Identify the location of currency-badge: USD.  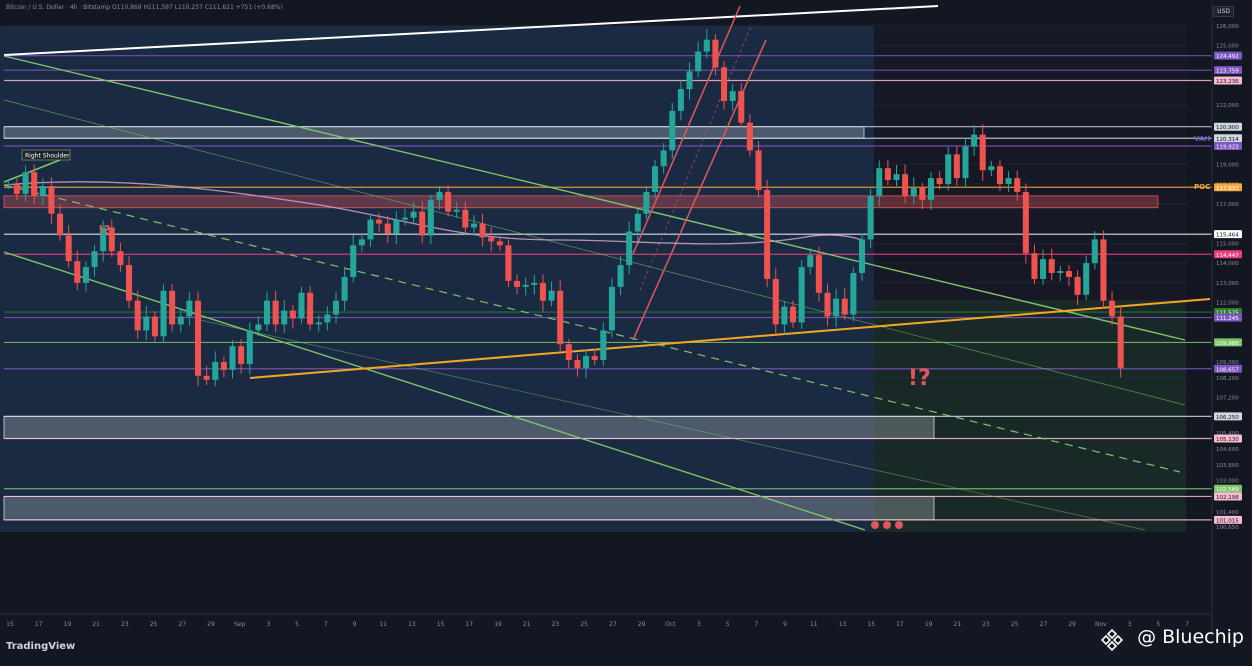
(1223, 11).